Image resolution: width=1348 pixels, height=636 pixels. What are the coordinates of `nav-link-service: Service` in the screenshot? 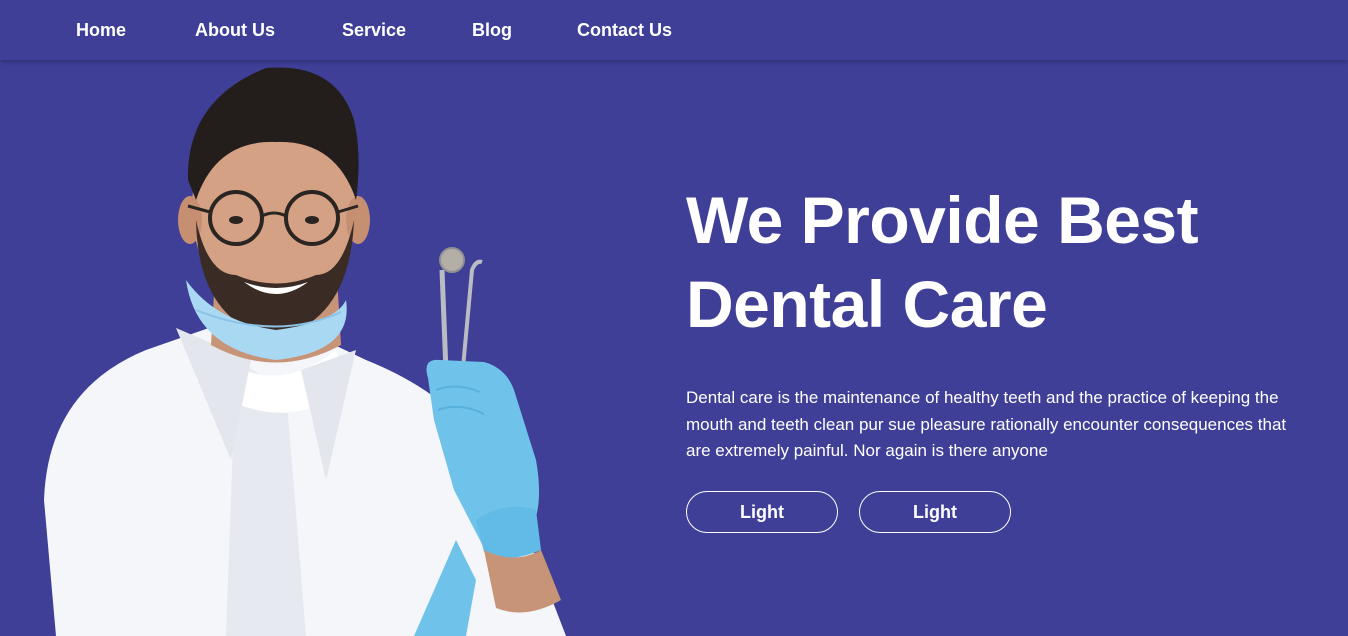 It's located at (374, 30).